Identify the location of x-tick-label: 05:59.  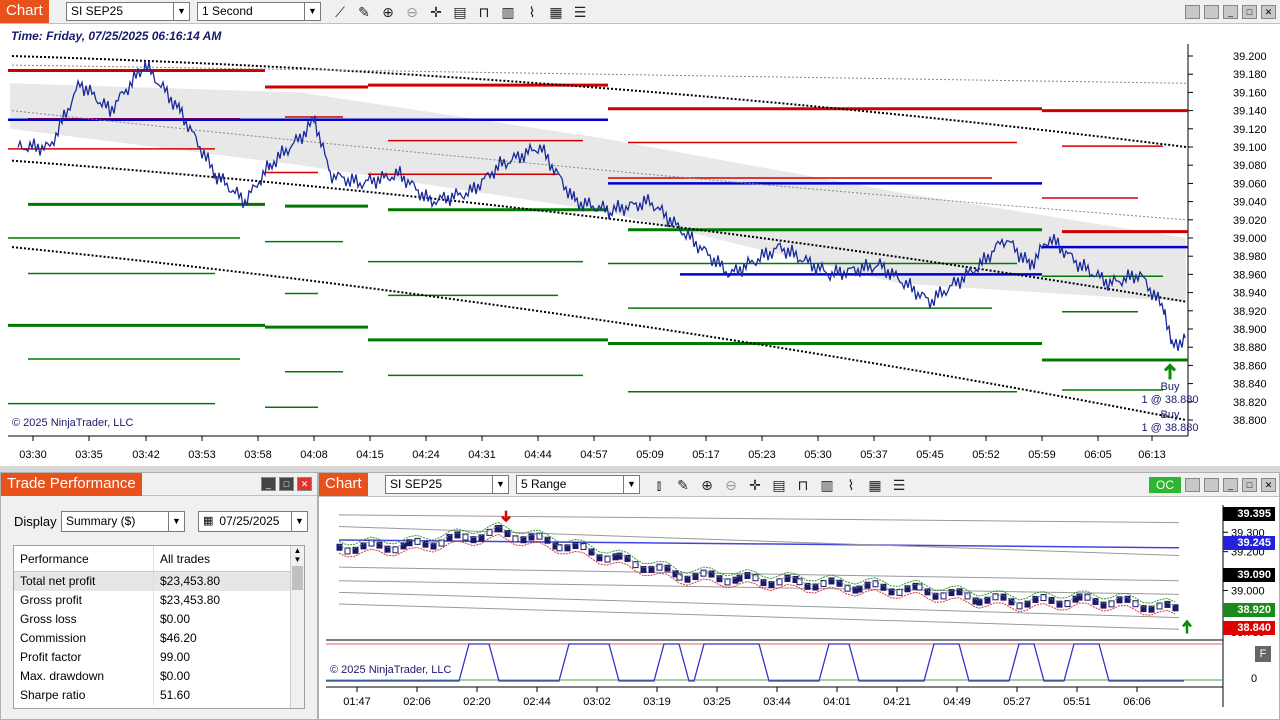
(1042, 455).